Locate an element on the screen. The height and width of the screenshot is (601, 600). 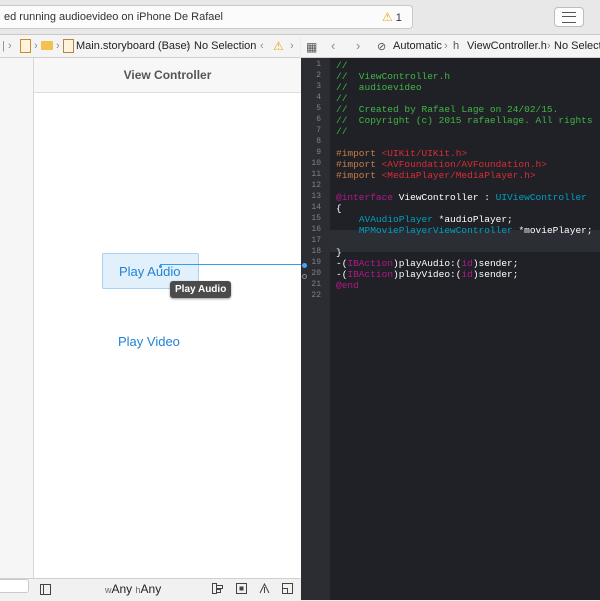
back-icon: ‹ is located at coordinates (333, 45).